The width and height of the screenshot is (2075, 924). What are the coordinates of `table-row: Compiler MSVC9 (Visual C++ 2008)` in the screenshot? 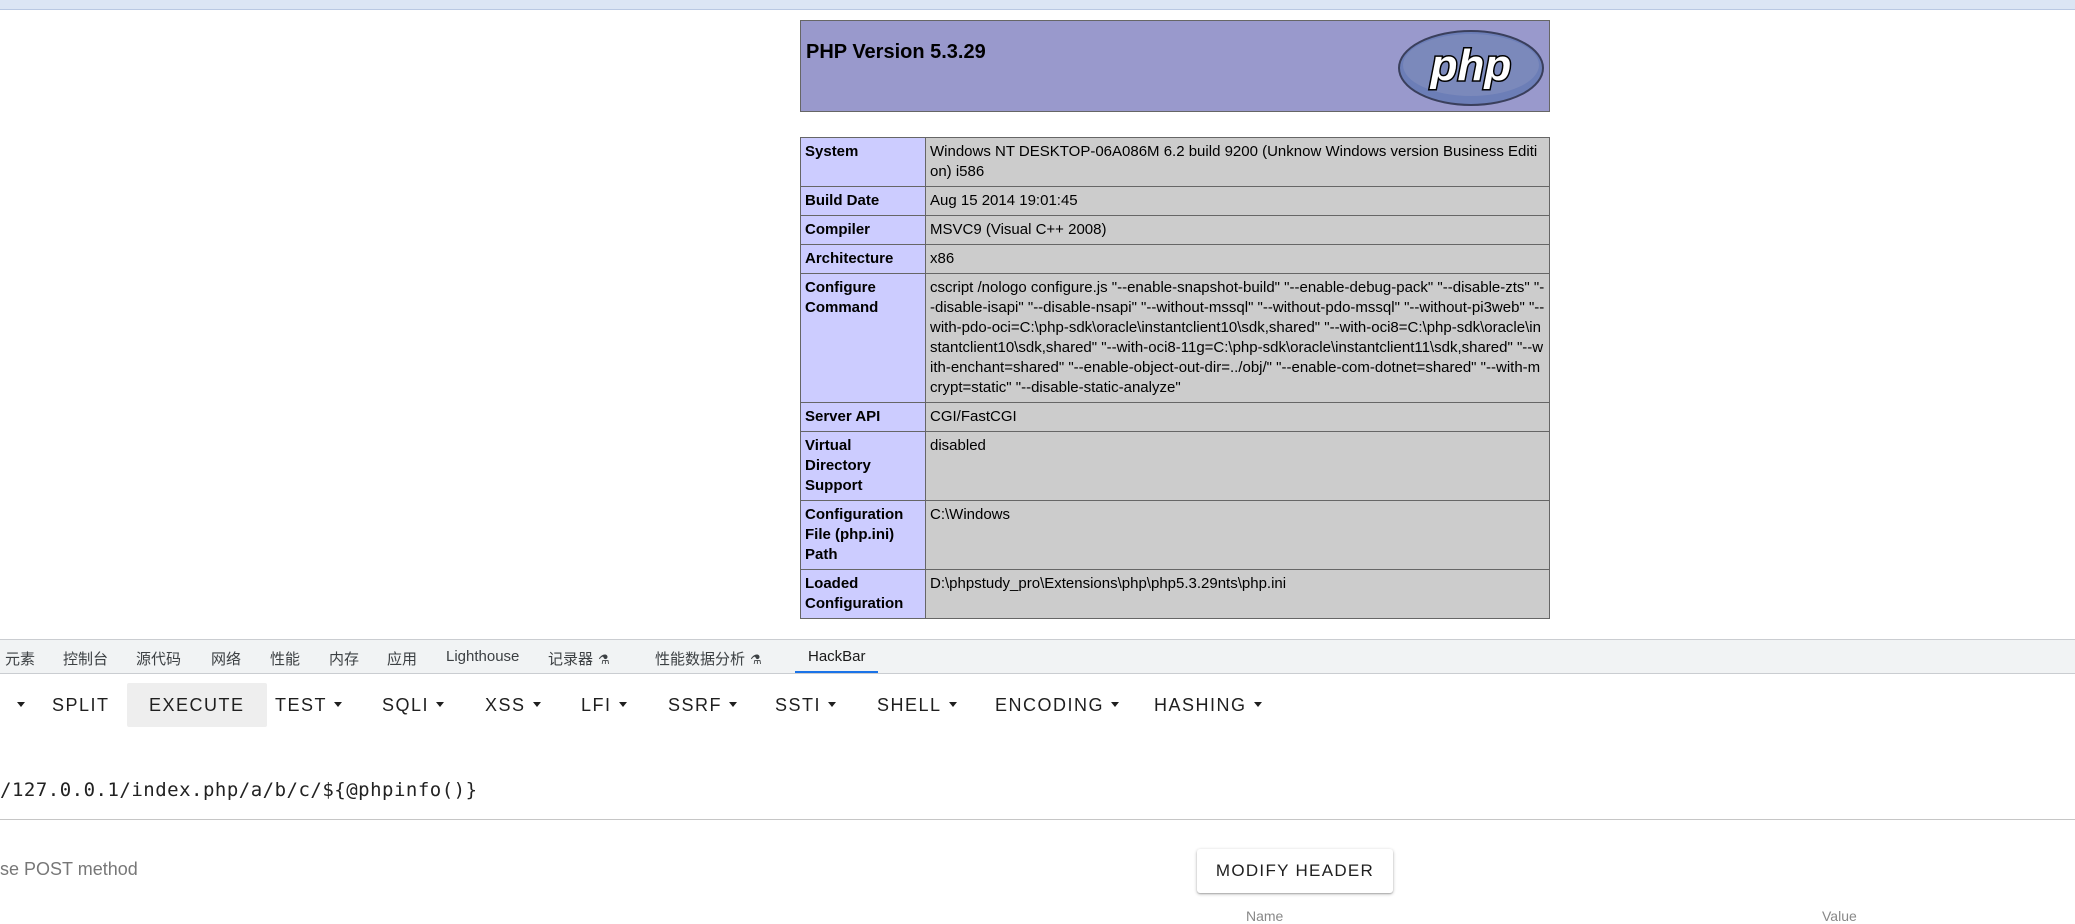 It's located at (1175, 230).